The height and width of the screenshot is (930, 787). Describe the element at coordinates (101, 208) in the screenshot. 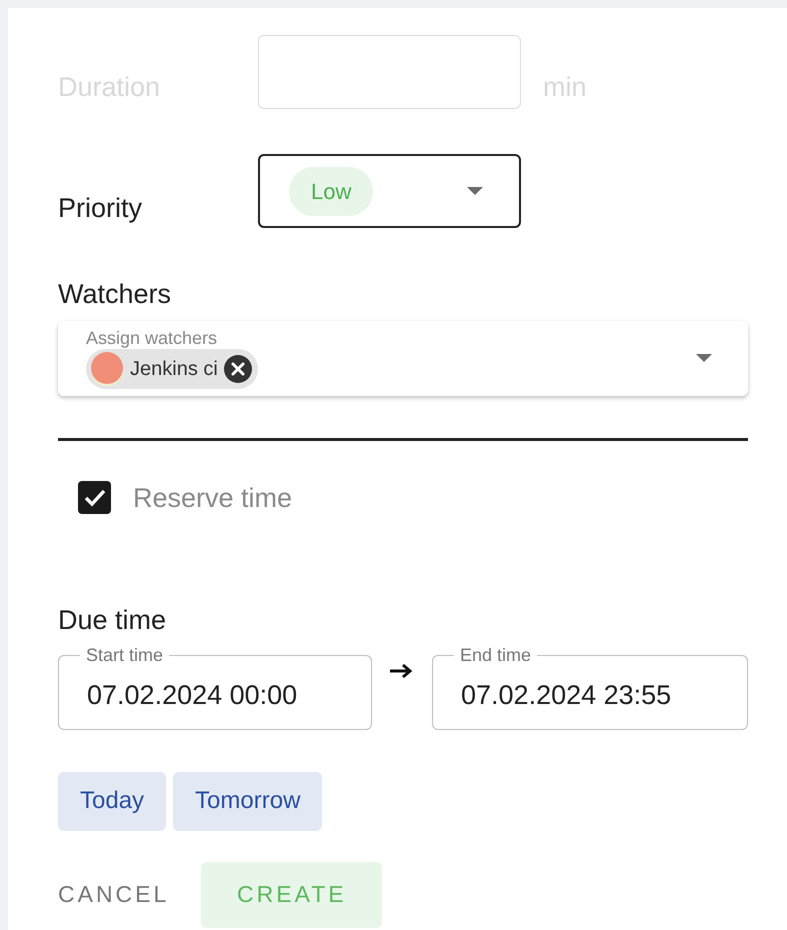

I see `priority-label: Priority` at that location.